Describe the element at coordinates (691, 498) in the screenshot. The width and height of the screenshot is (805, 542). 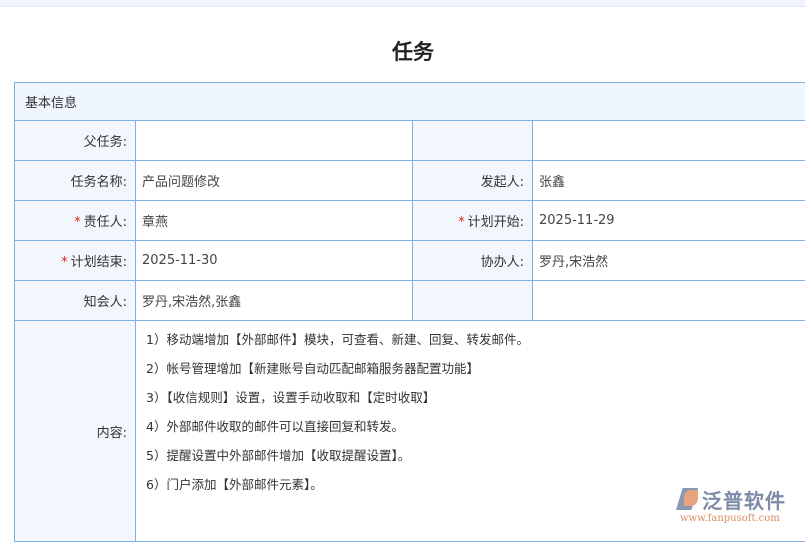
I see `logo-icon-accent` at that location.